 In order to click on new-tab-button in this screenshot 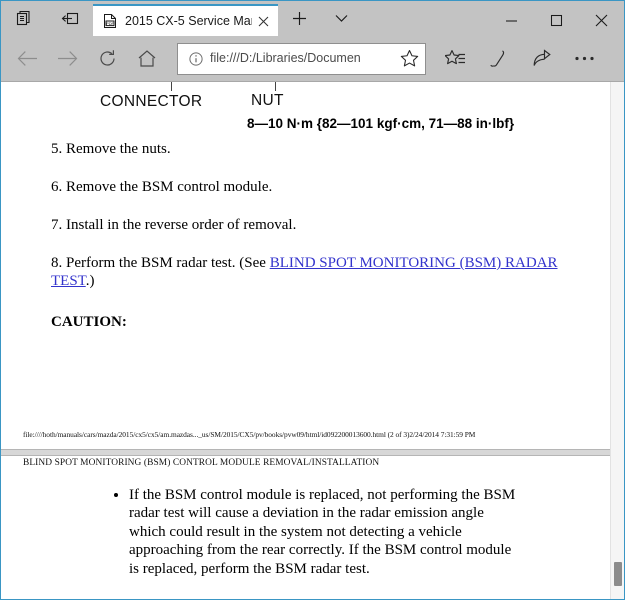, I will do `click(299, 18)`.